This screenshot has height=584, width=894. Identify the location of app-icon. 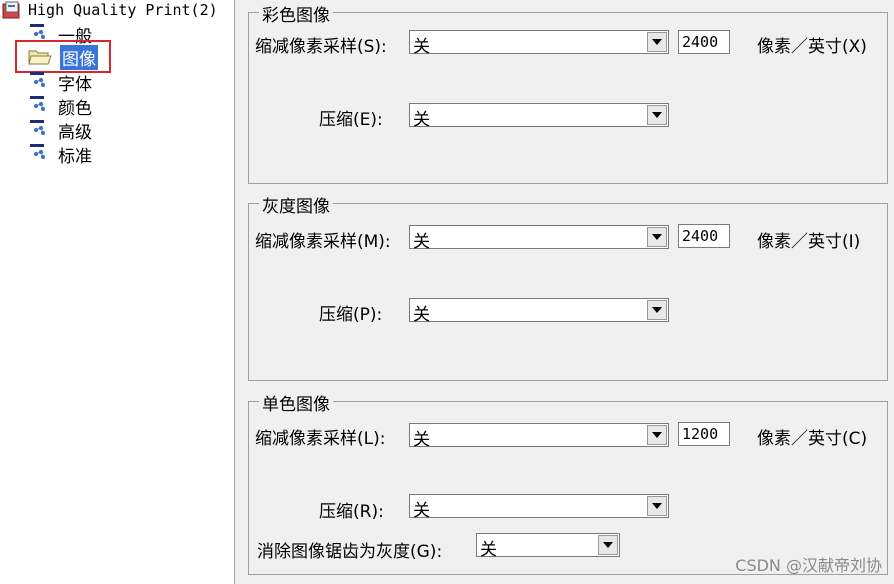
(12, 10).